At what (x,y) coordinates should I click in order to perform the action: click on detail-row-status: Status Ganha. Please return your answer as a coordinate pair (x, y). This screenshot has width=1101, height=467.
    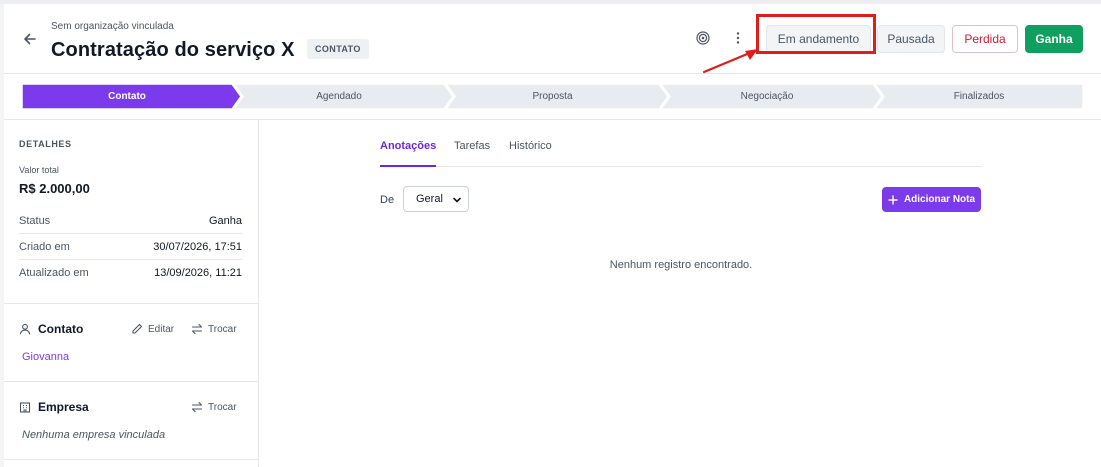
    Looking at the image, I should click on (130, 221).